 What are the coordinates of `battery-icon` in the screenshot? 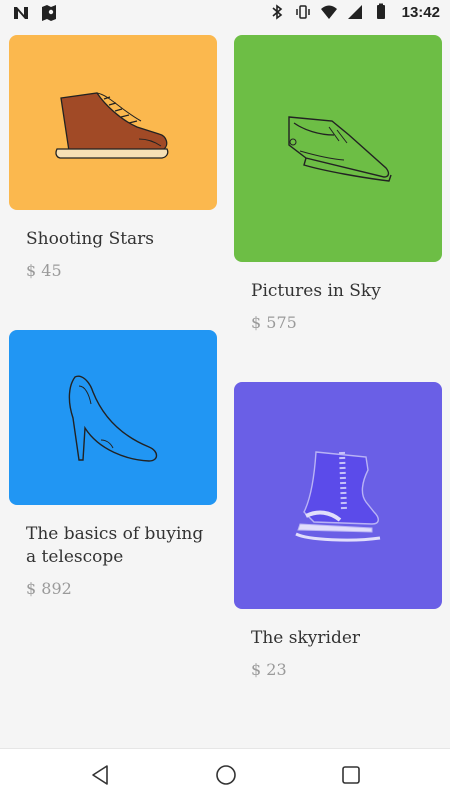 It's located at (380, 11).